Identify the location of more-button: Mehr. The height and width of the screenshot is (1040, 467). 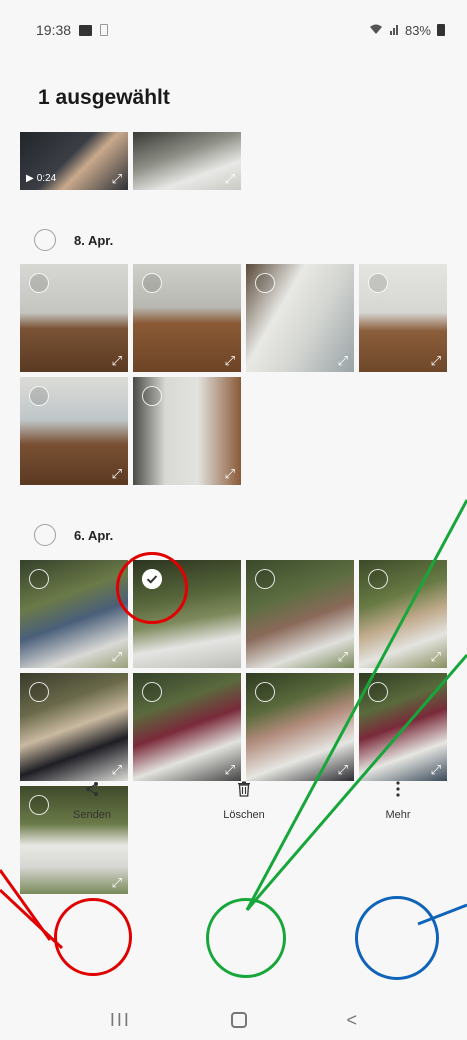
(398, 801).